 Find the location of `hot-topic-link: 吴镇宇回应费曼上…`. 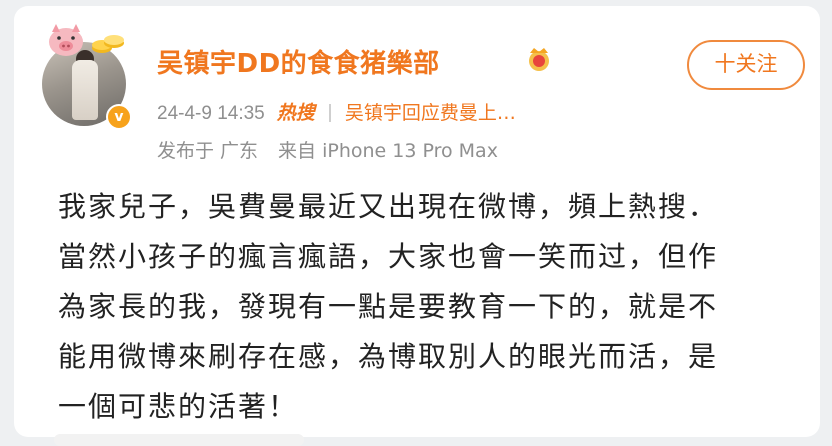

hot-topic-link: 吴镇宇回应费曼上… is located at coordinates (430, 113).